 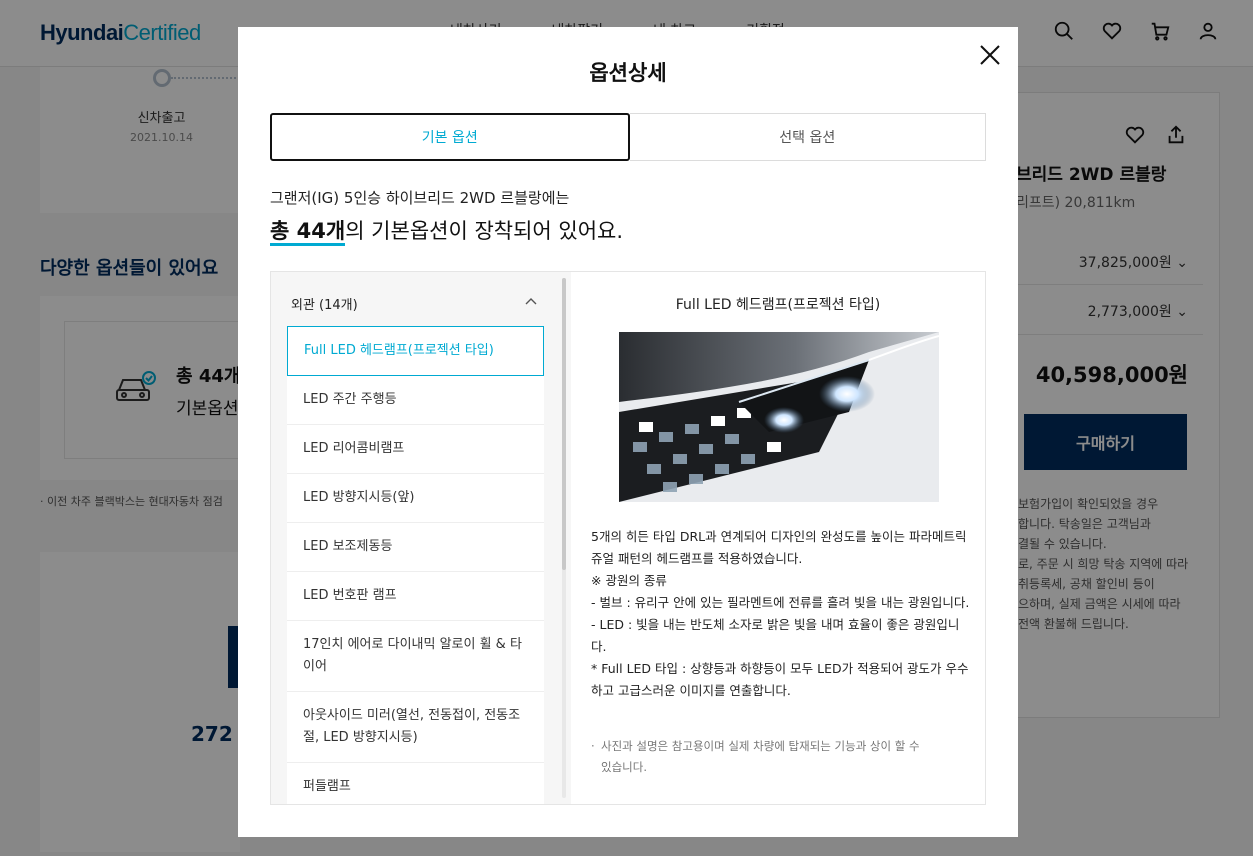 I want to click on list-item: LED 보조제동등, so click(x=415, y=547).